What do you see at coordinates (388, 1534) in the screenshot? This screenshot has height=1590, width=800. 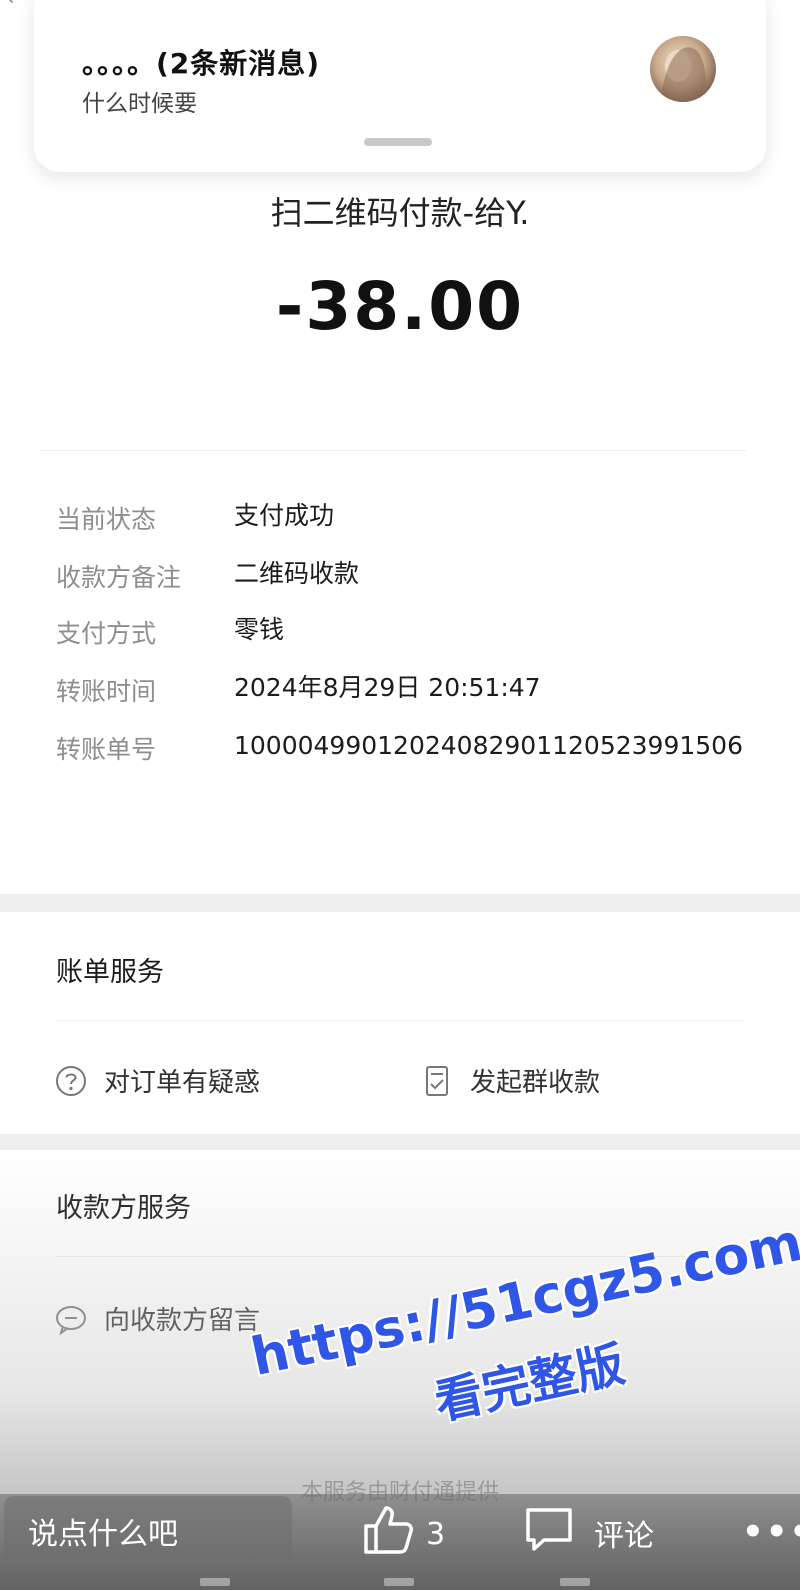 I see `thumbs-up-icon` at bounding box center [388, 1534].